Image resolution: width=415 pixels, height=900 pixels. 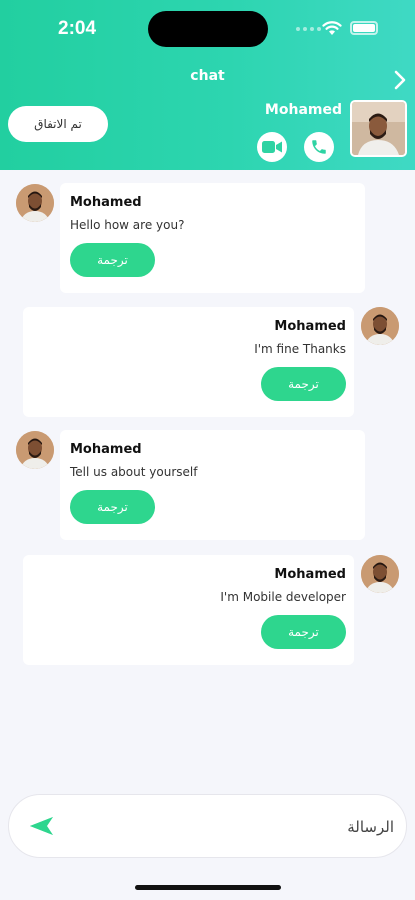 I want to click on wifi-icon, so click(x=332, y=28).